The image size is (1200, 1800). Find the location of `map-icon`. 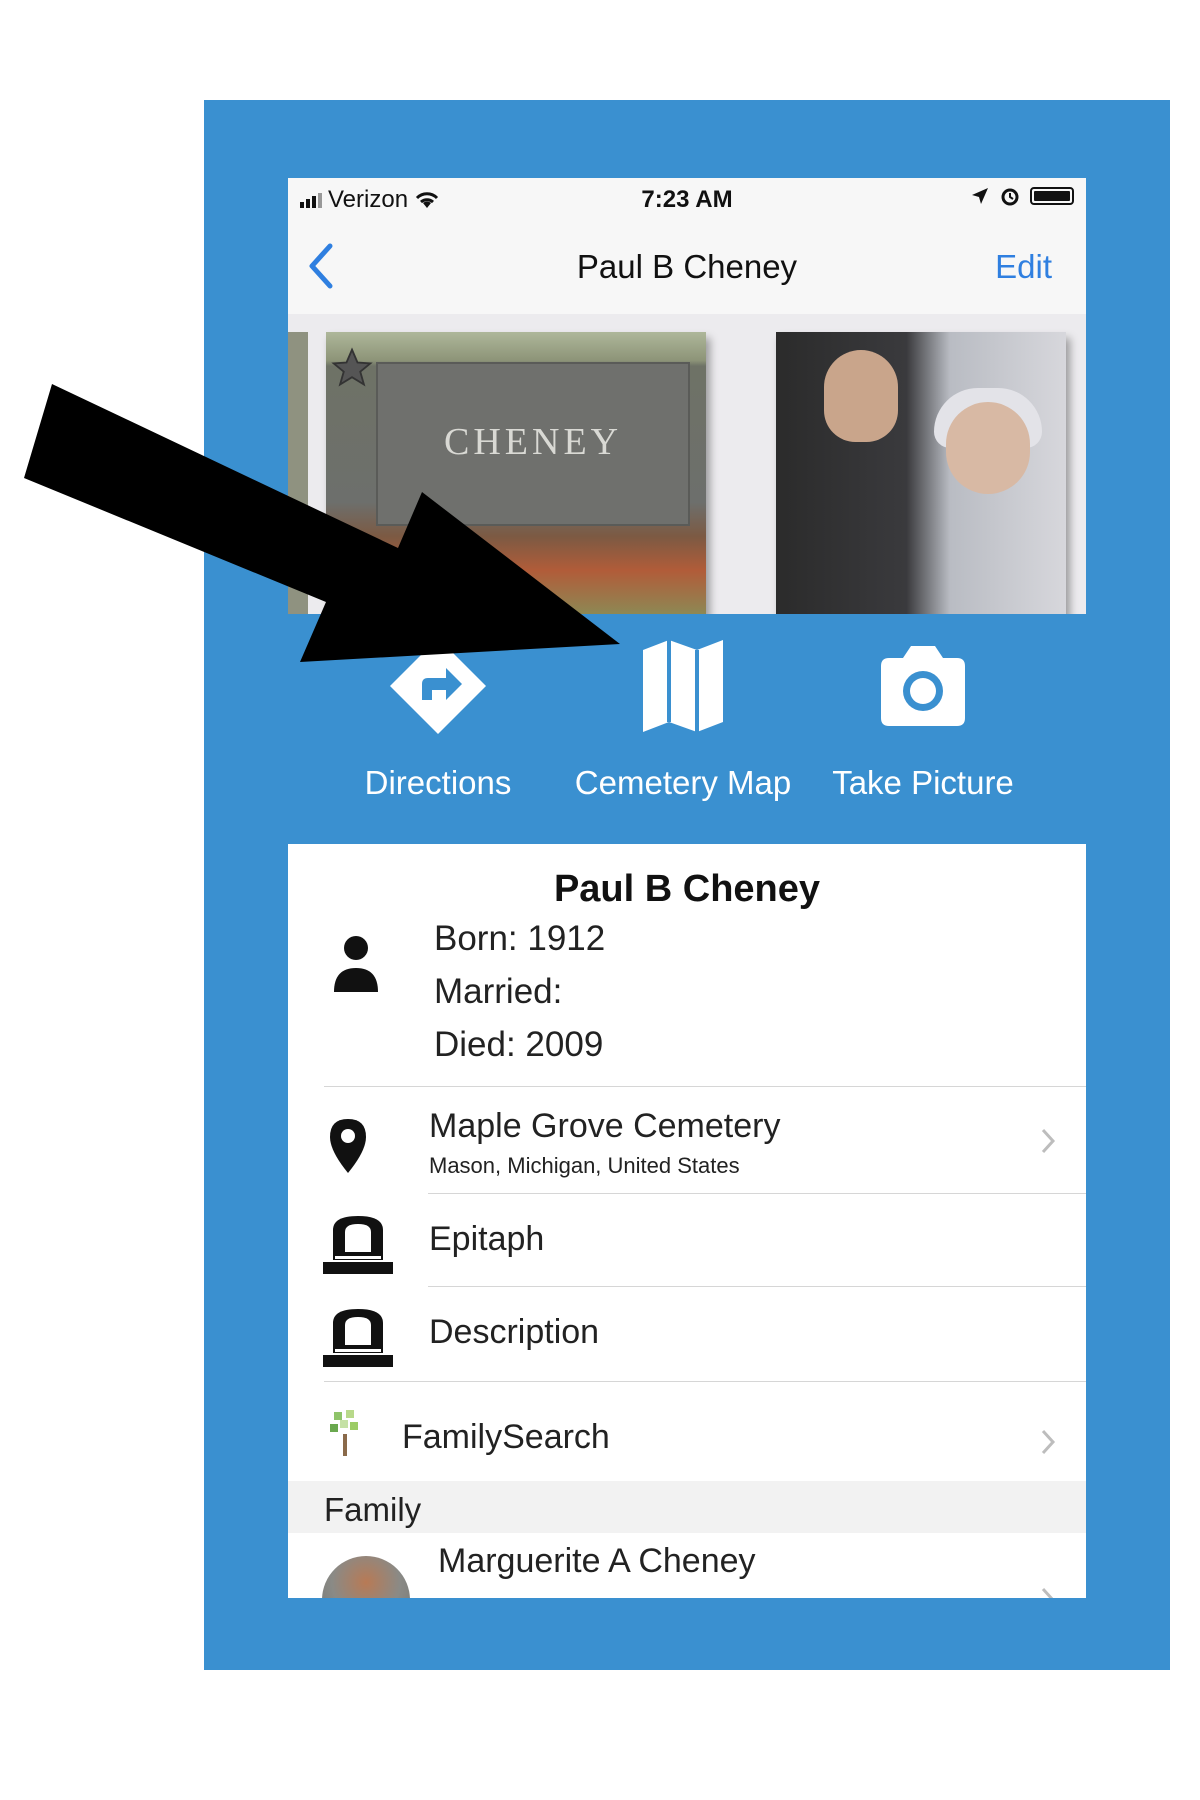

map-icon is located at coordinates (683, 686).